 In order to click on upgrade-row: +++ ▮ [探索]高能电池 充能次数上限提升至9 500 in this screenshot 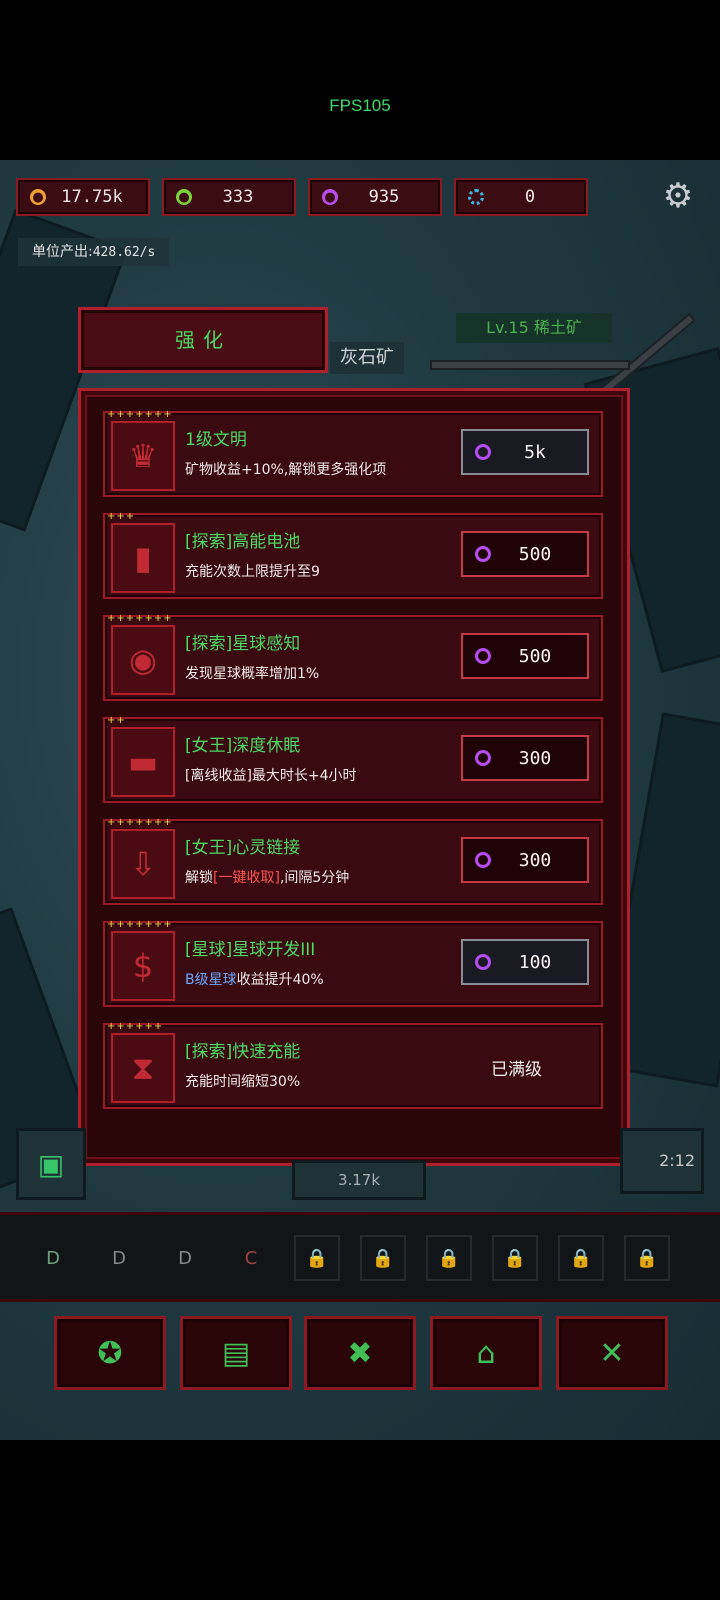, I will do `click(353, 555)`.